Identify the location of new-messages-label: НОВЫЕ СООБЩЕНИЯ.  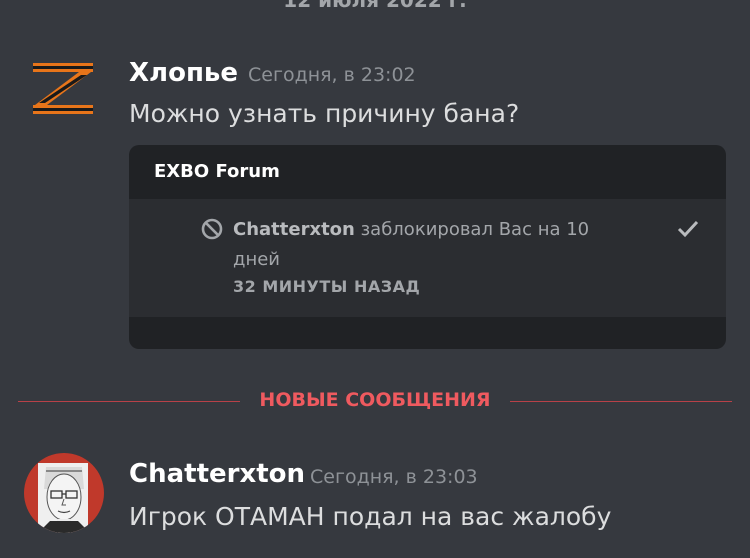
(375, 400).